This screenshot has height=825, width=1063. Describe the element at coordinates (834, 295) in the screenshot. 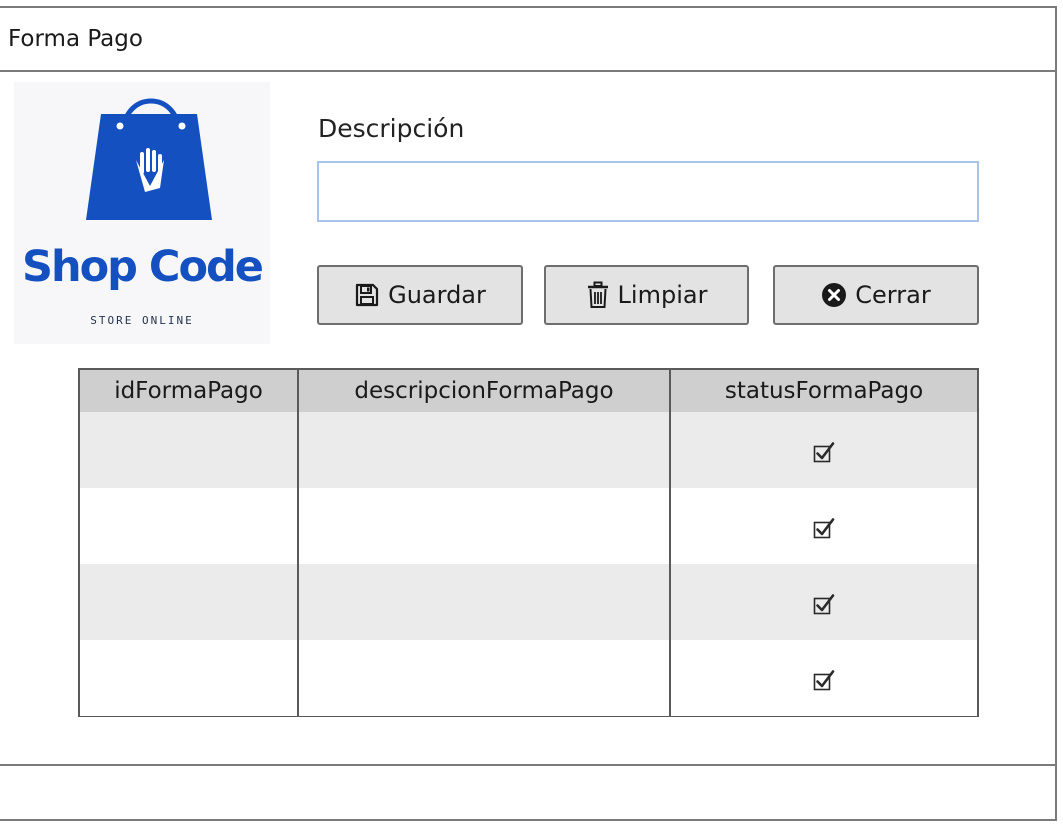

I see `close-circle-icon` at that location.